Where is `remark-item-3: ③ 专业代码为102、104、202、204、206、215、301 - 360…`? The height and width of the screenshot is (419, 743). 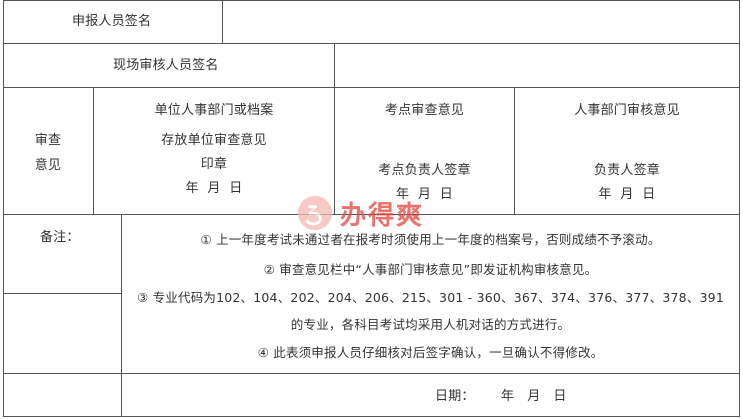 remark-item-3: ③ 专业代码为102、104、202、204、206、215、301 - 360… is located at coordinates (430, 297).